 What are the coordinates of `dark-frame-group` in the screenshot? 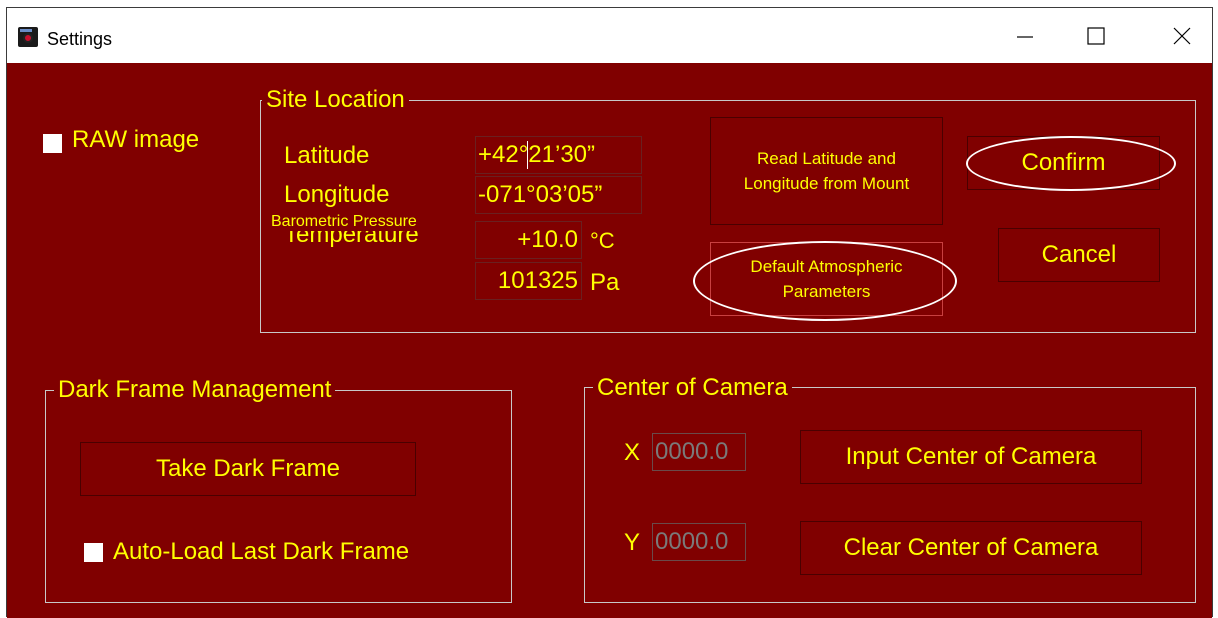 It's located at (278, 496).